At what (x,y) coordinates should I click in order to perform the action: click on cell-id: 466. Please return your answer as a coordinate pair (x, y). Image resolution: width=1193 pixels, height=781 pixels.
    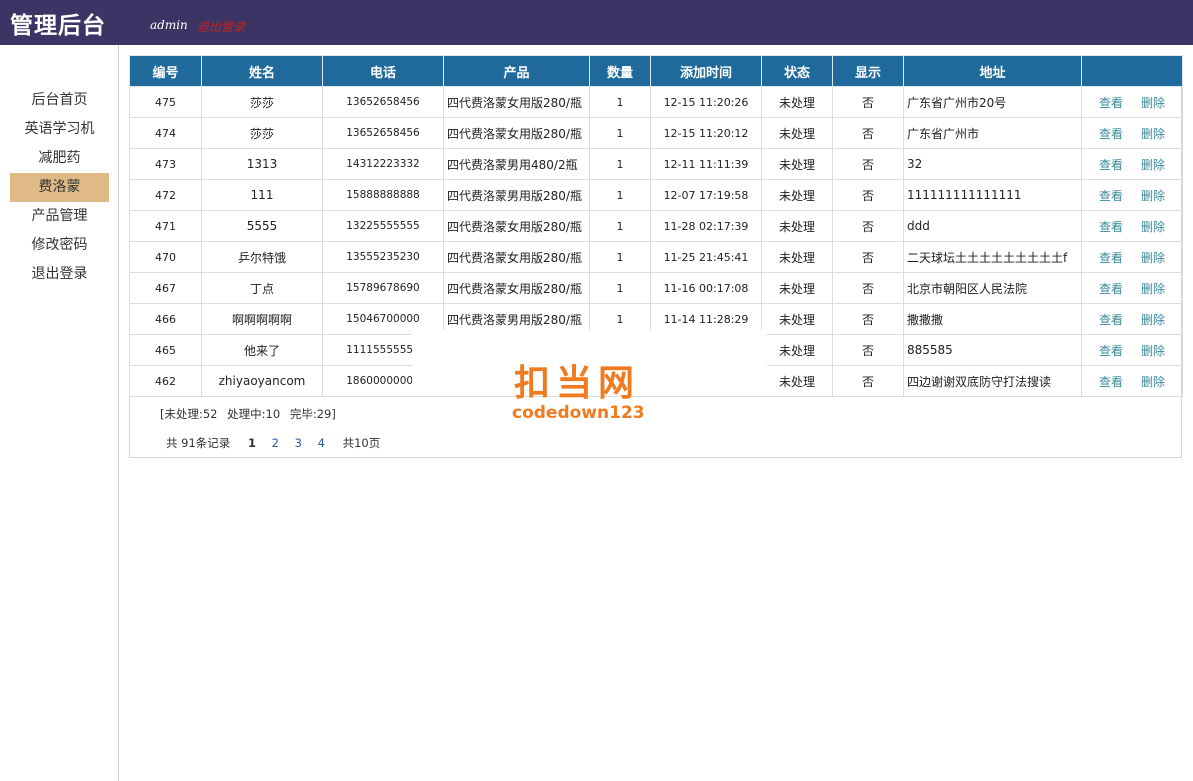
    Looking at the image, I should click on (165, 319).